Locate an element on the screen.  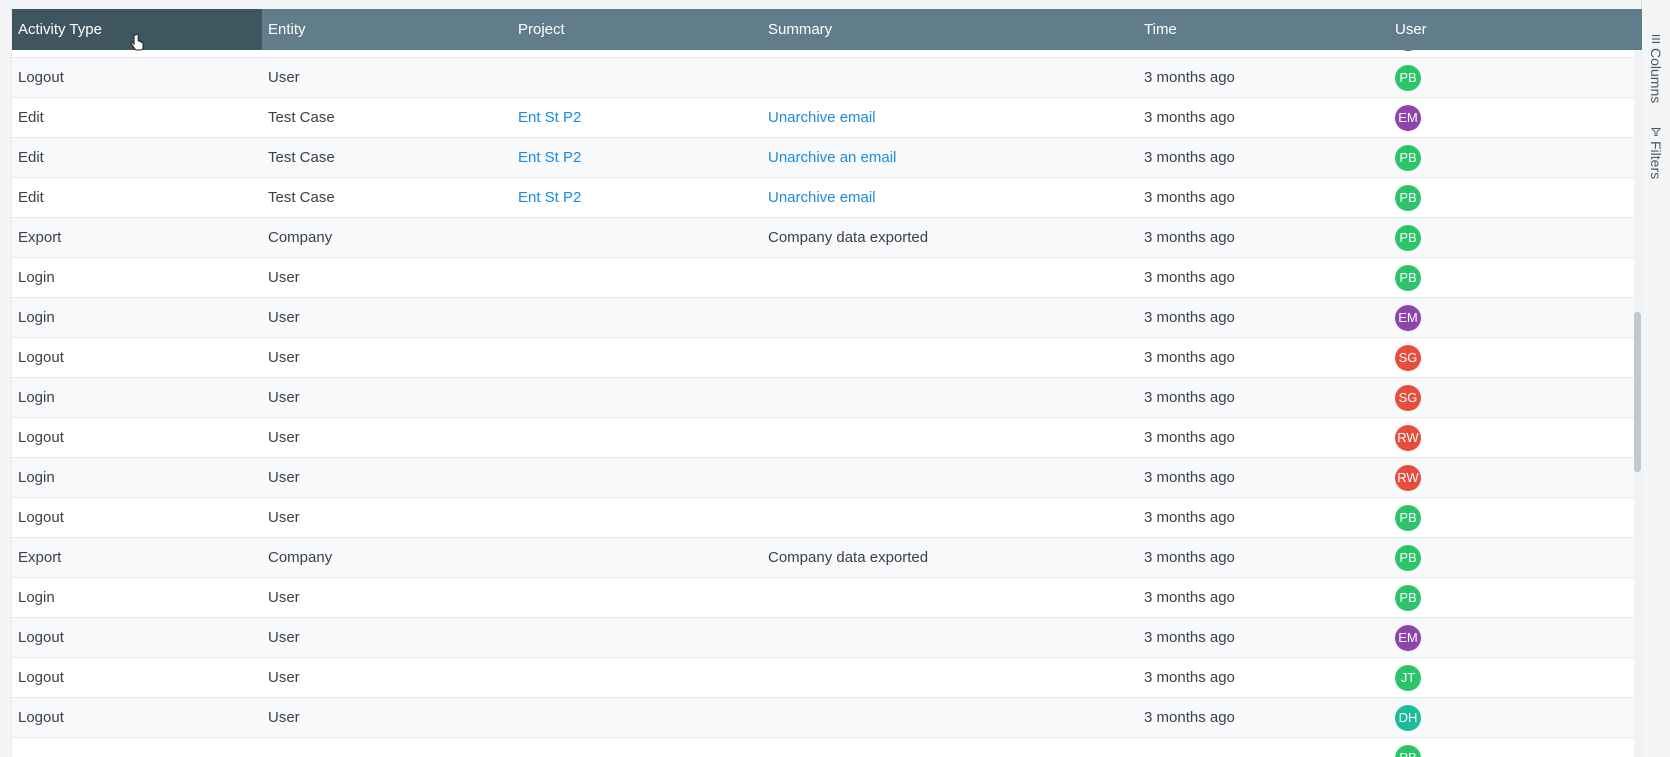
table-row: Login User 3 months ago RW is located at coordinates (823, 478).